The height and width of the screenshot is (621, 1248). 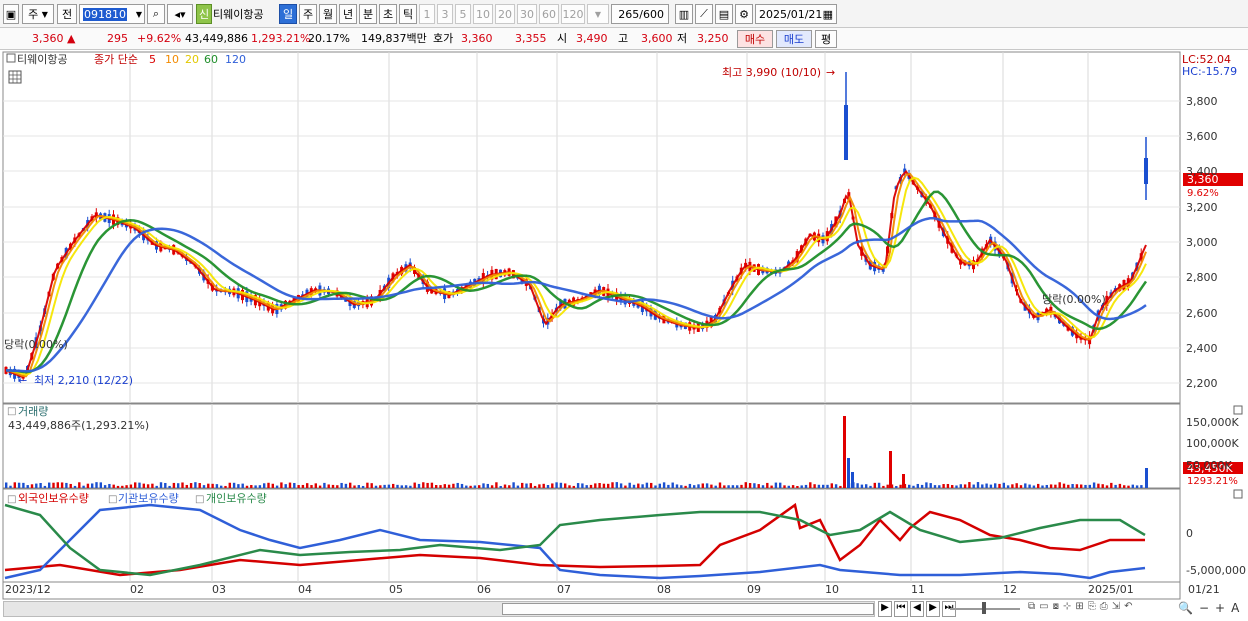 I want to click on holding-pane-close-icon, so click(x=1238, y=494).